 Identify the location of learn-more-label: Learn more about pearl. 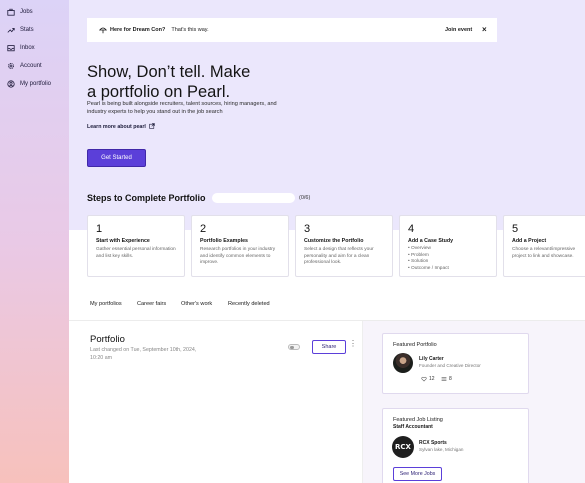
(116, 127).